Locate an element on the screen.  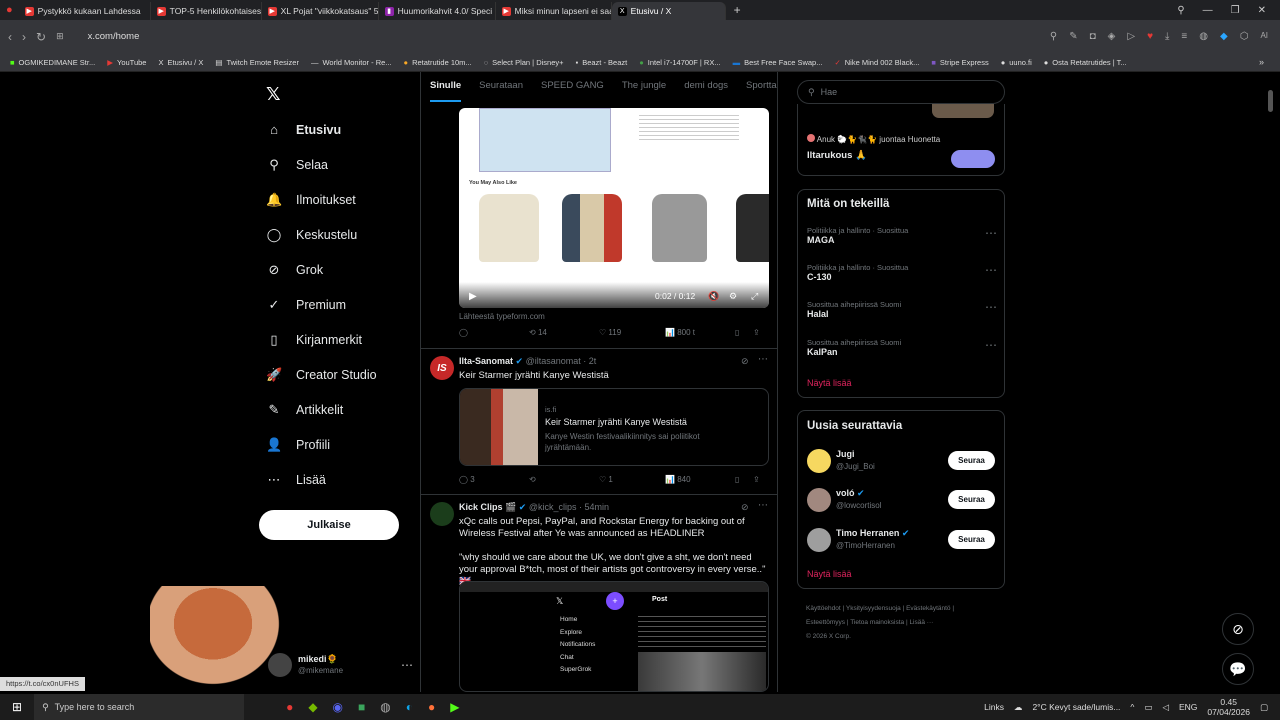
browser-tab-1: ▶ Pystykkö kukaan Lahdessa is located at coordinates (85, 11).